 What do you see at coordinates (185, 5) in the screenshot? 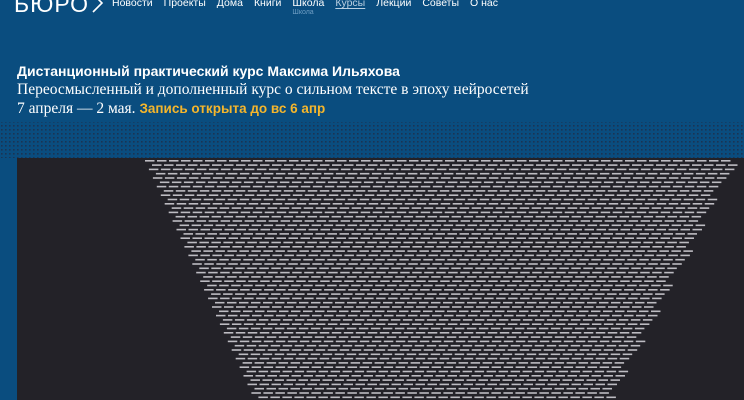
I see `nav-item-projects: Проекты` at bounding box center [185, 5].